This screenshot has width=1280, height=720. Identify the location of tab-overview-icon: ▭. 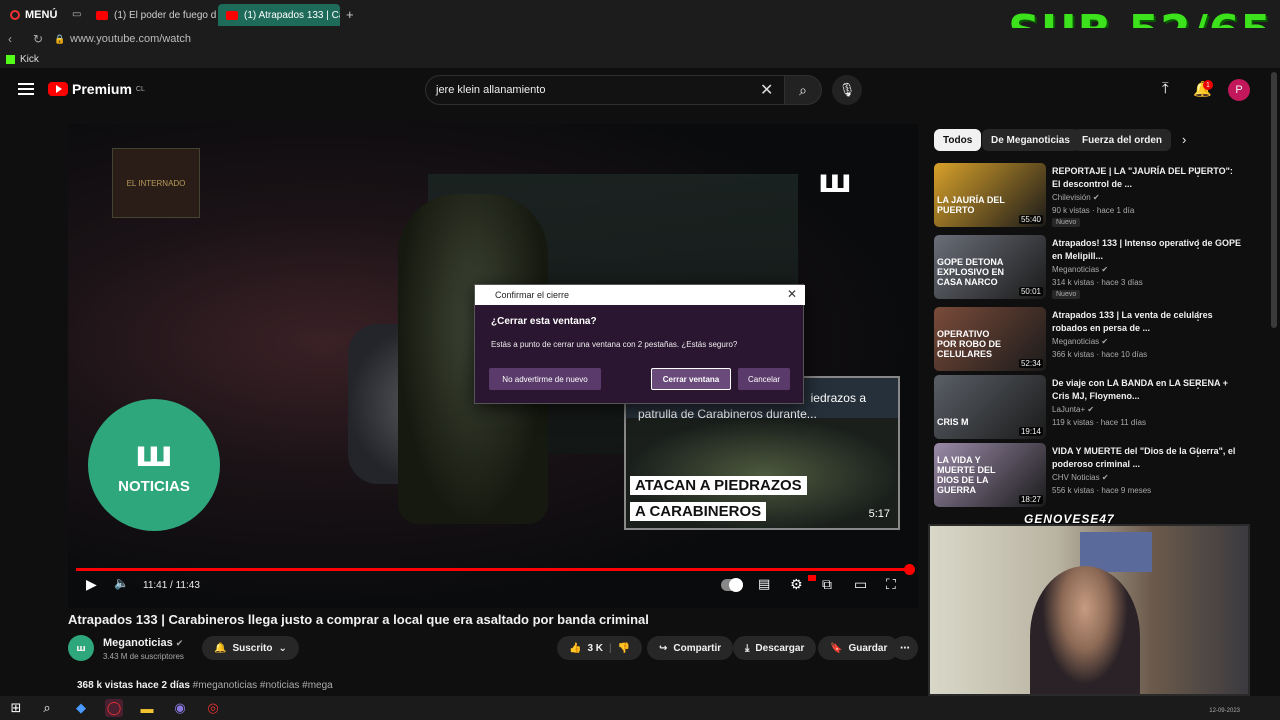
(76, 14).